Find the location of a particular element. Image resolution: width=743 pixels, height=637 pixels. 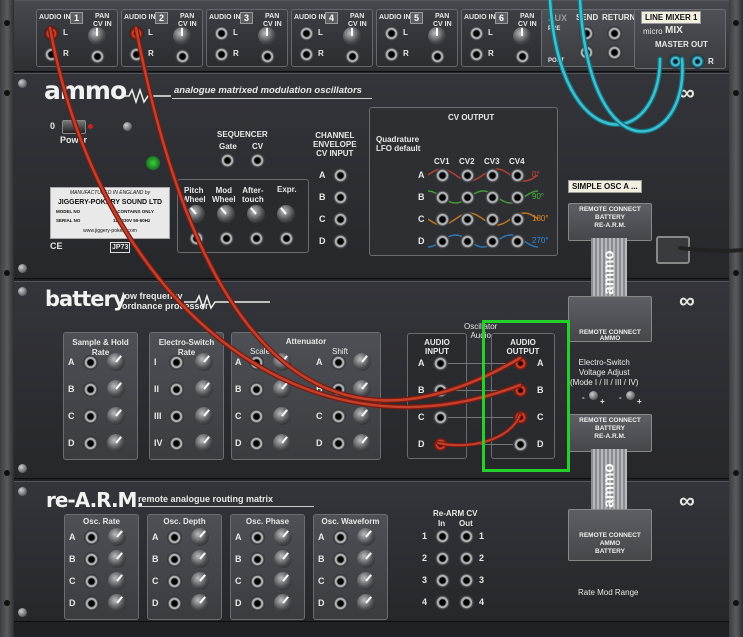

rearm-jack-1-b is located at coordinates (174, 559).